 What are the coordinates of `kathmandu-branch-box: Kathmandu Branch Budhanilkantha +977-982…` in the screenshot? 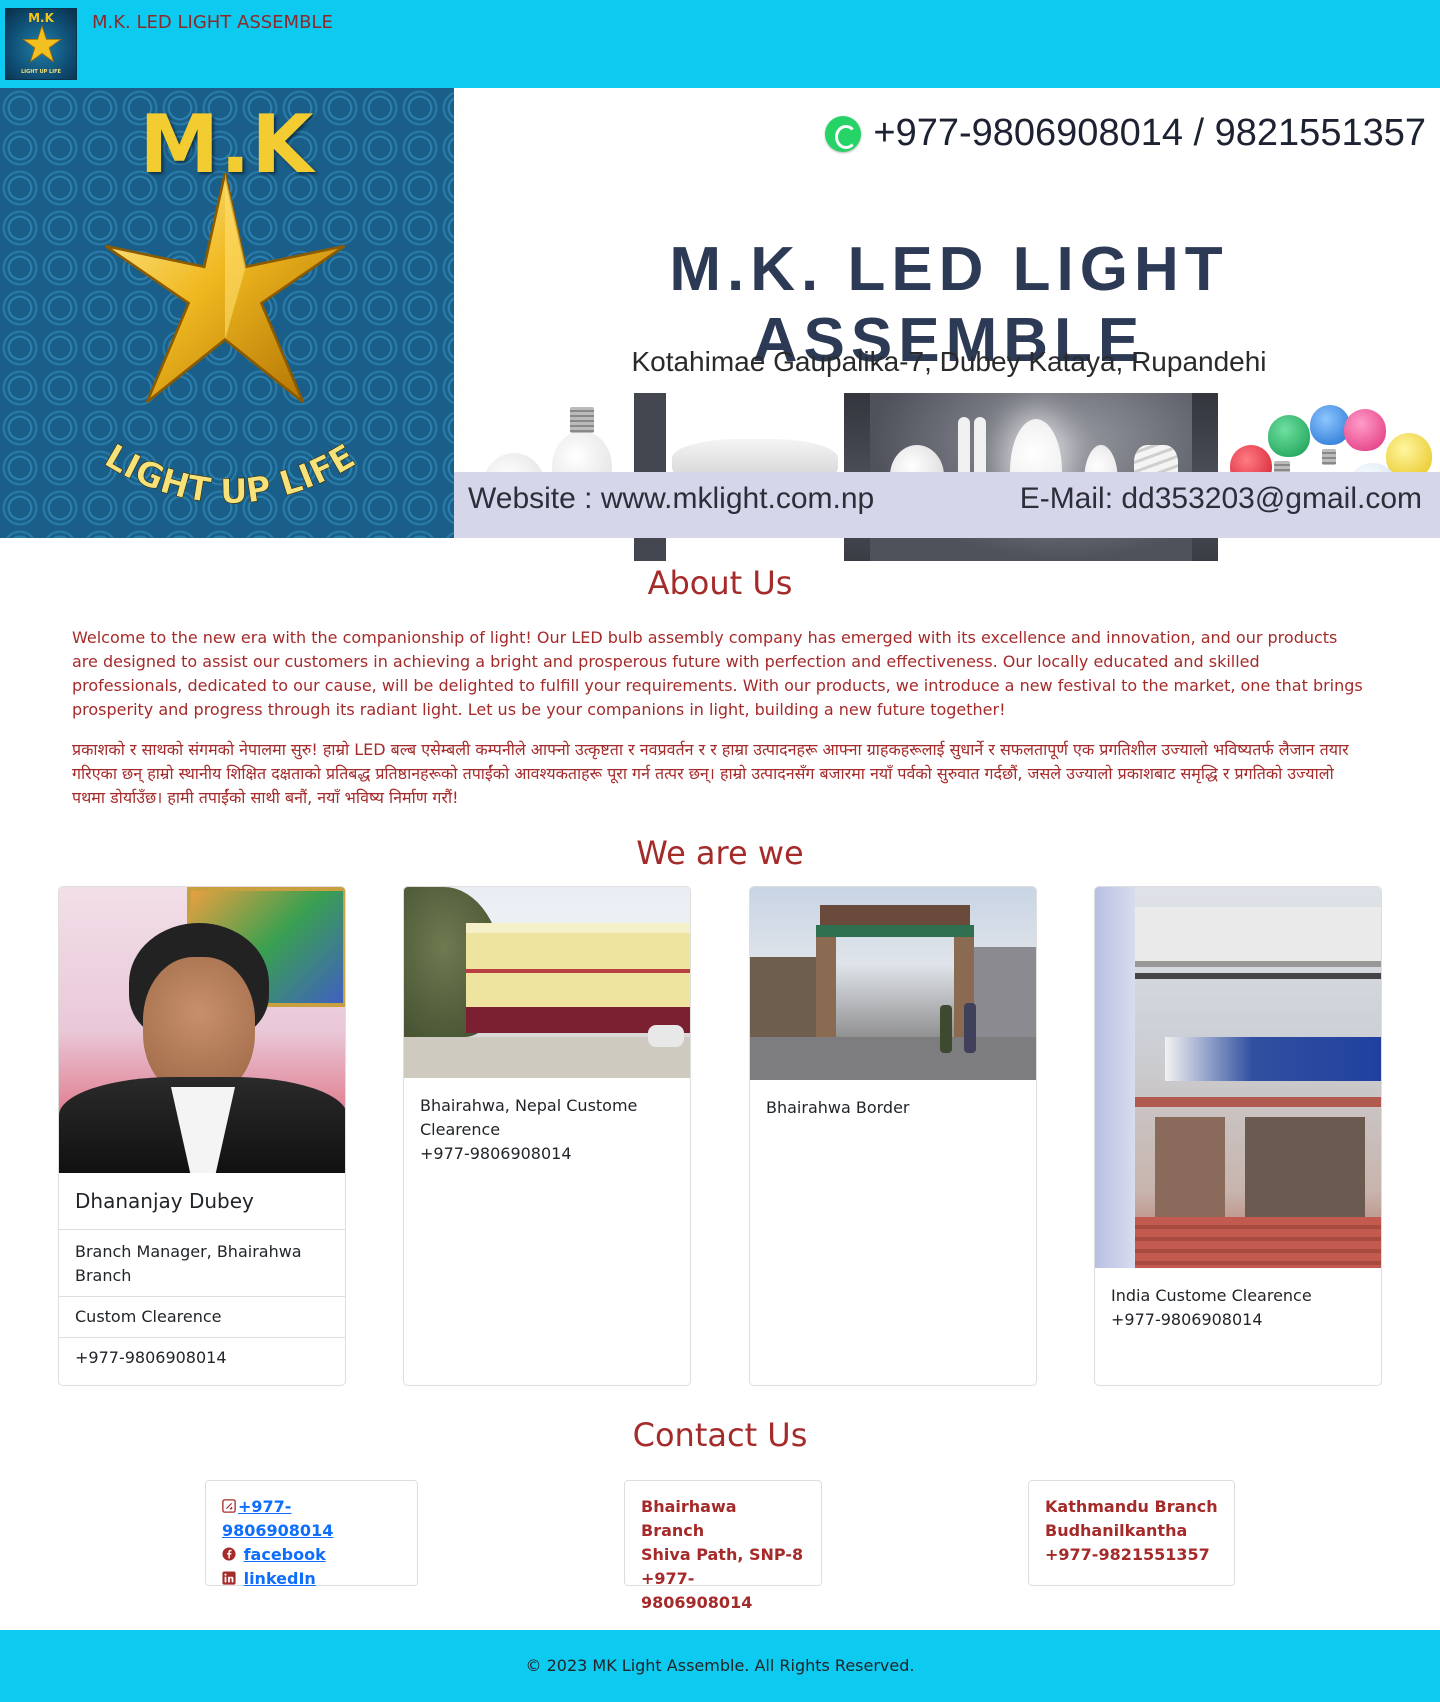 It's located at (1131, 1533).